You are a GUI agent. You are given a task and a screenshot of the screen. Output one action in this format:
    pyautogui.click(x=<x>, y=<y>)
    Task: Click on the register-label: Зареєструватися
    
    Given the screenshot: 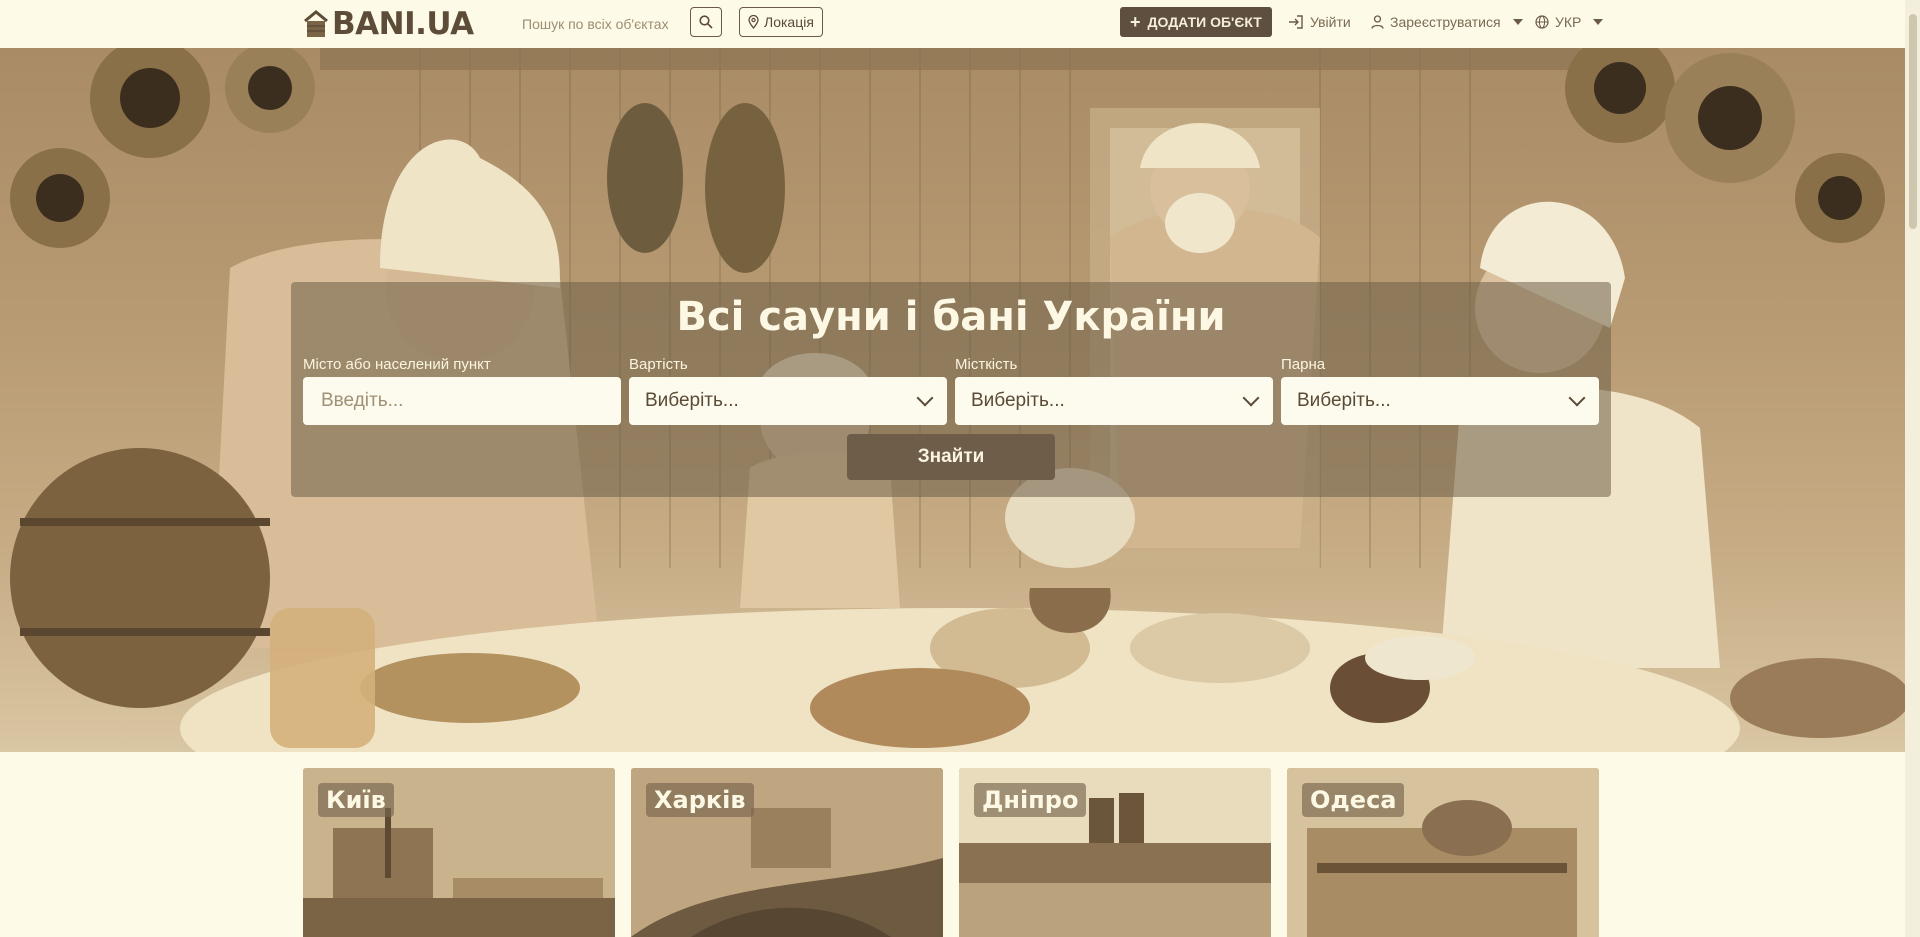 What is the action you would take?
    pyautogui.click(x=1445, y=22)
    